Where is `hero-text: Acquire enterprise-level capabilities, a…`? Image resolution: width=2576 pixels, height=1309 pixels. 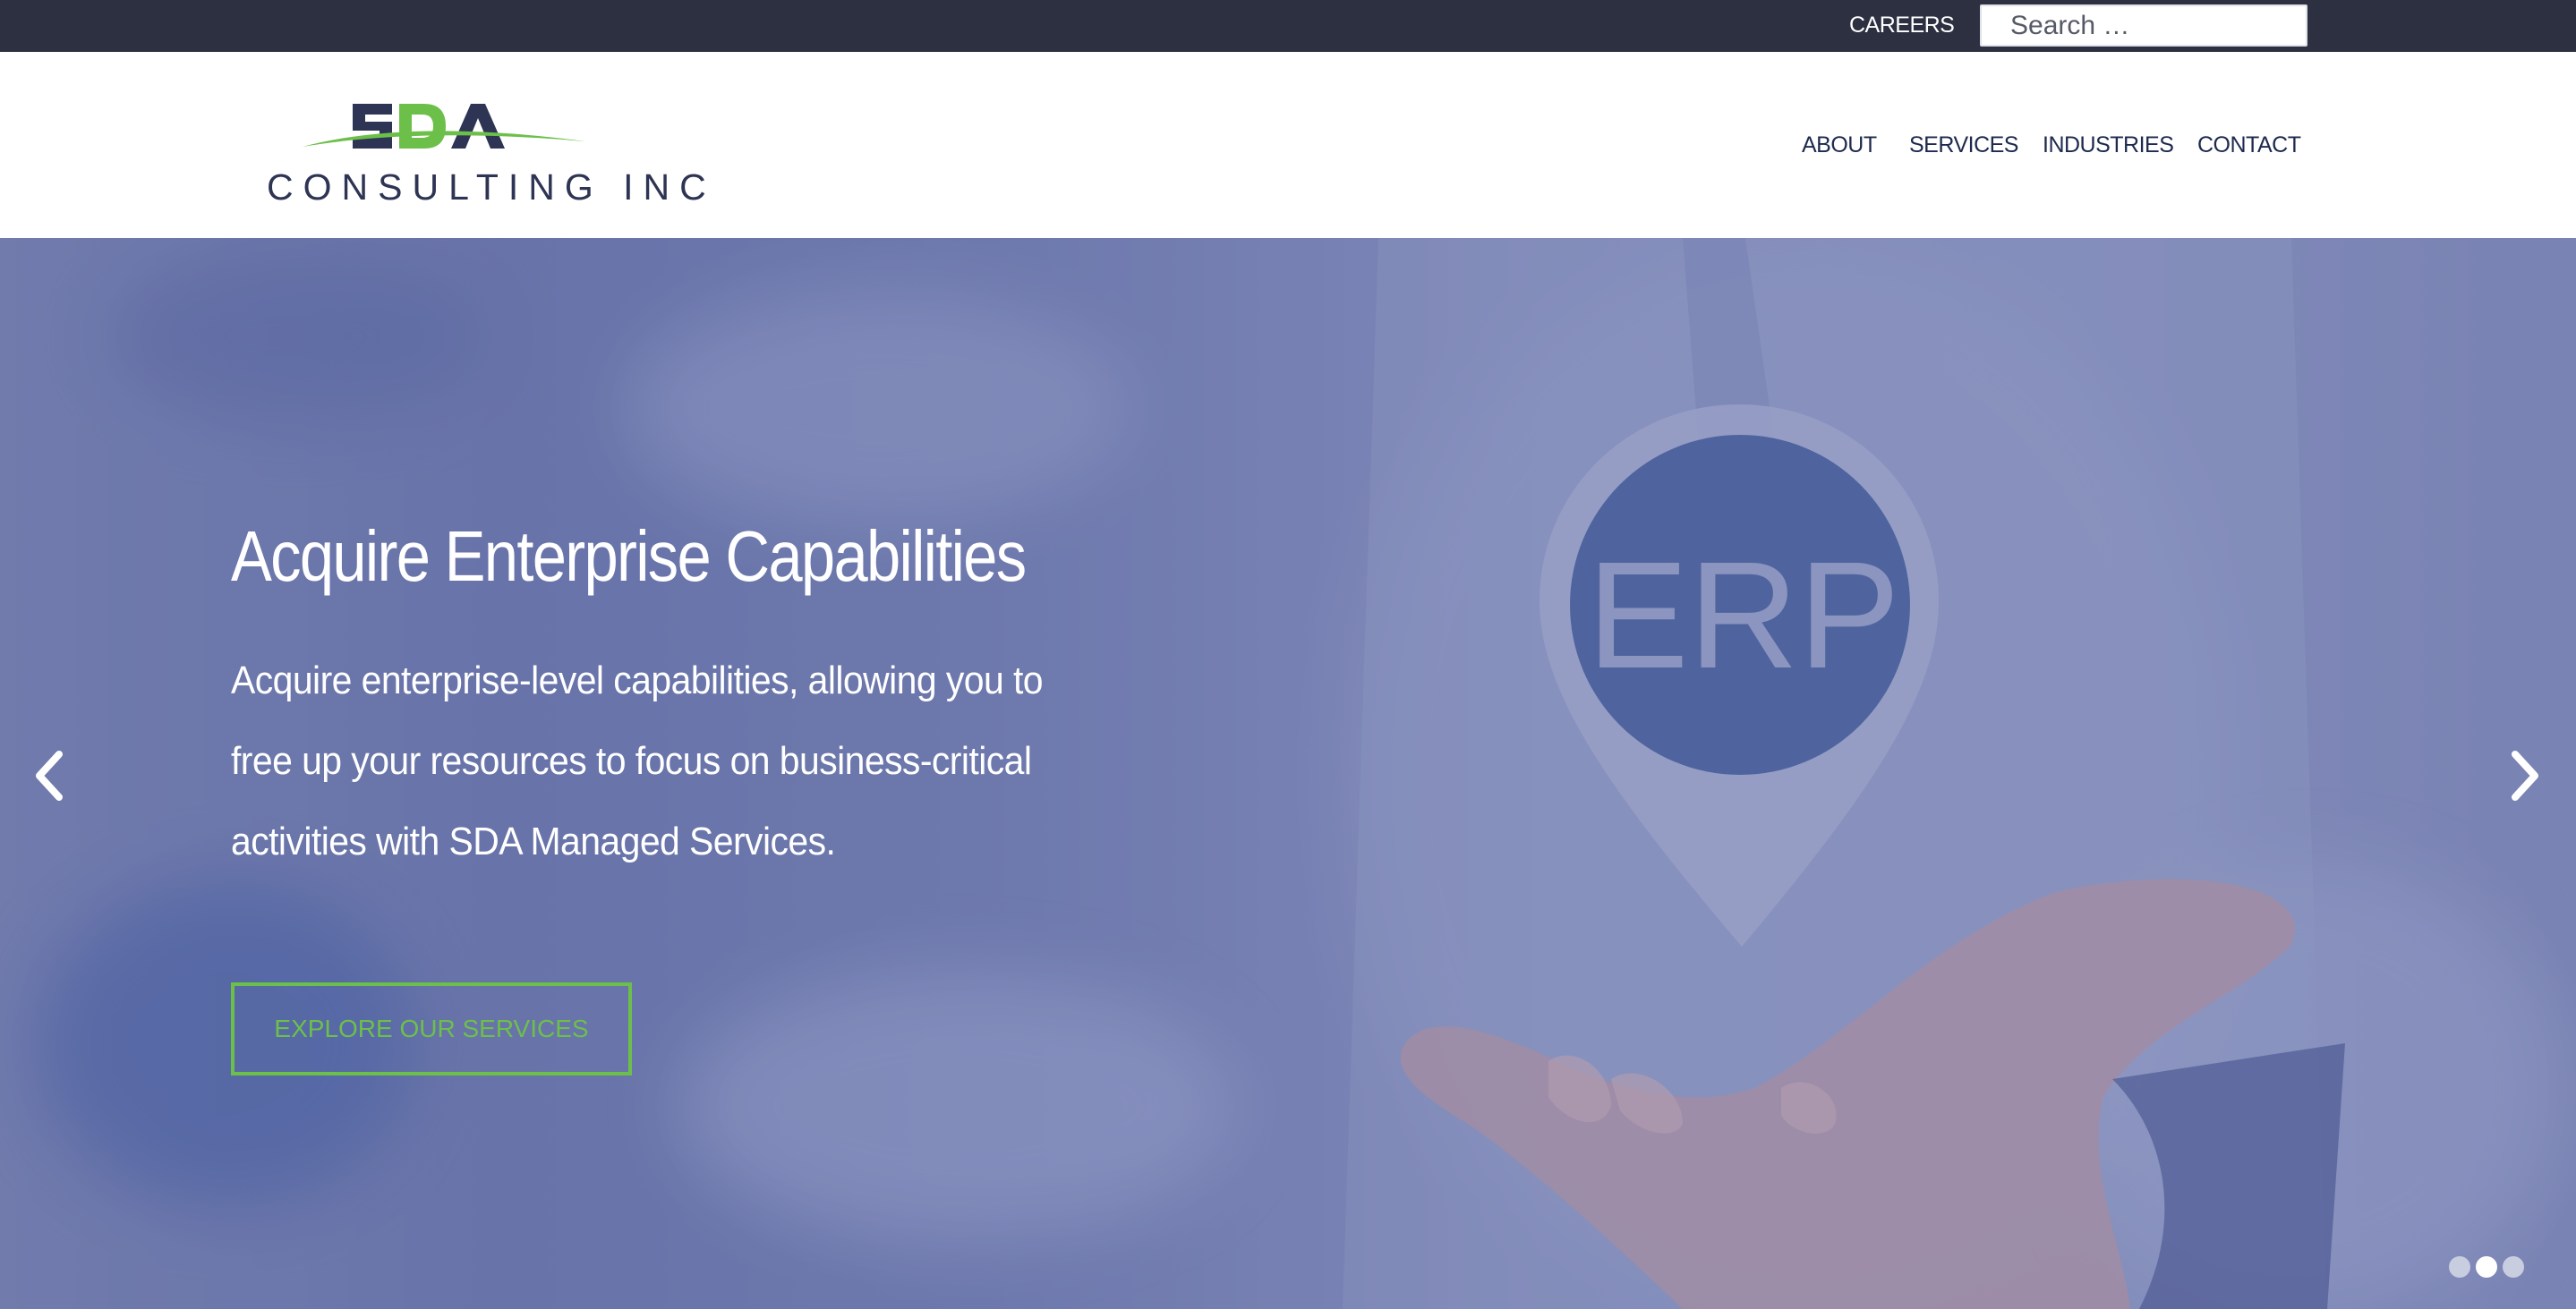
hero-text: Acquire enterprise-level capabilities, a… is located at coordinates (637, 761).